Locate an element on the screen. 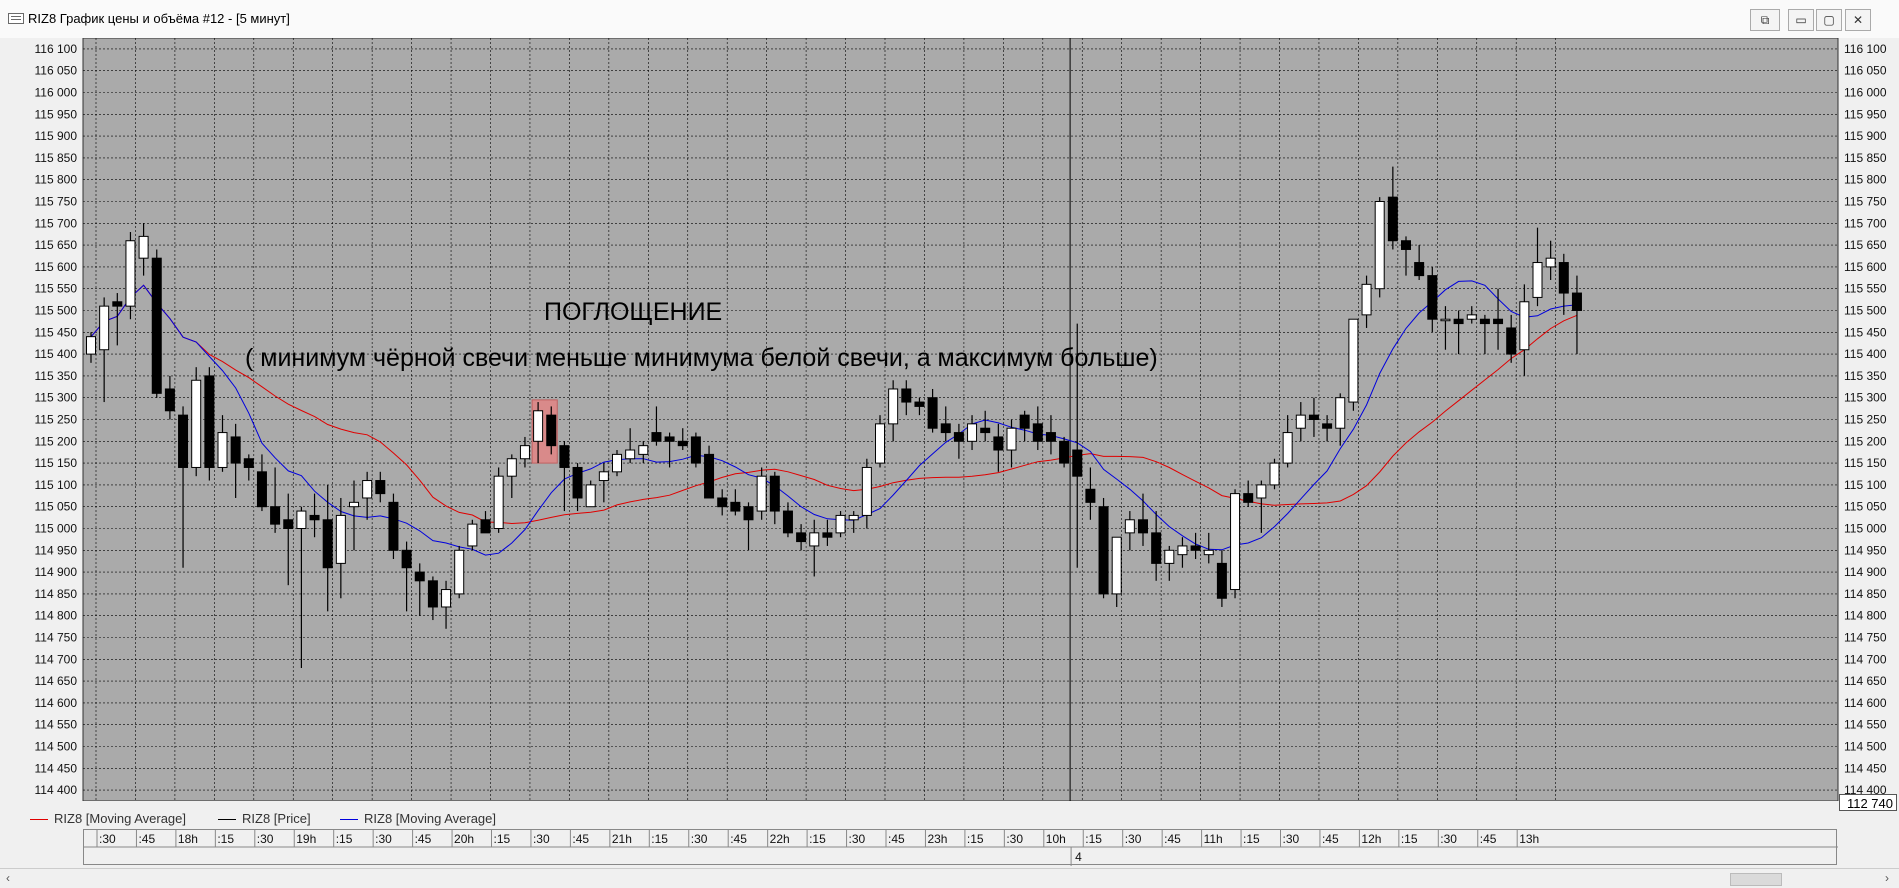 The height and width of the screenshot is (888, 1899). y-tick-label-left: 116 000 is located at coordinates (56, 93).